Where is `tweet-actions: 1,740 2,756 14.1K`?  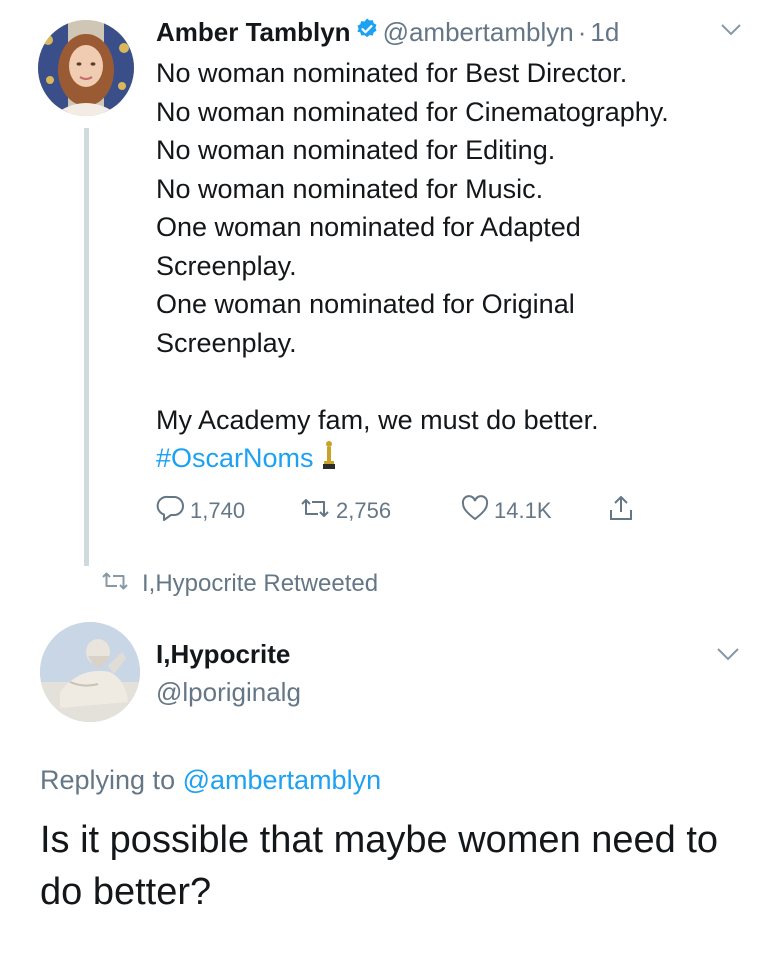
tweet-actions: 1,740 2,756 14.1K is located at coordinates (416, 511).